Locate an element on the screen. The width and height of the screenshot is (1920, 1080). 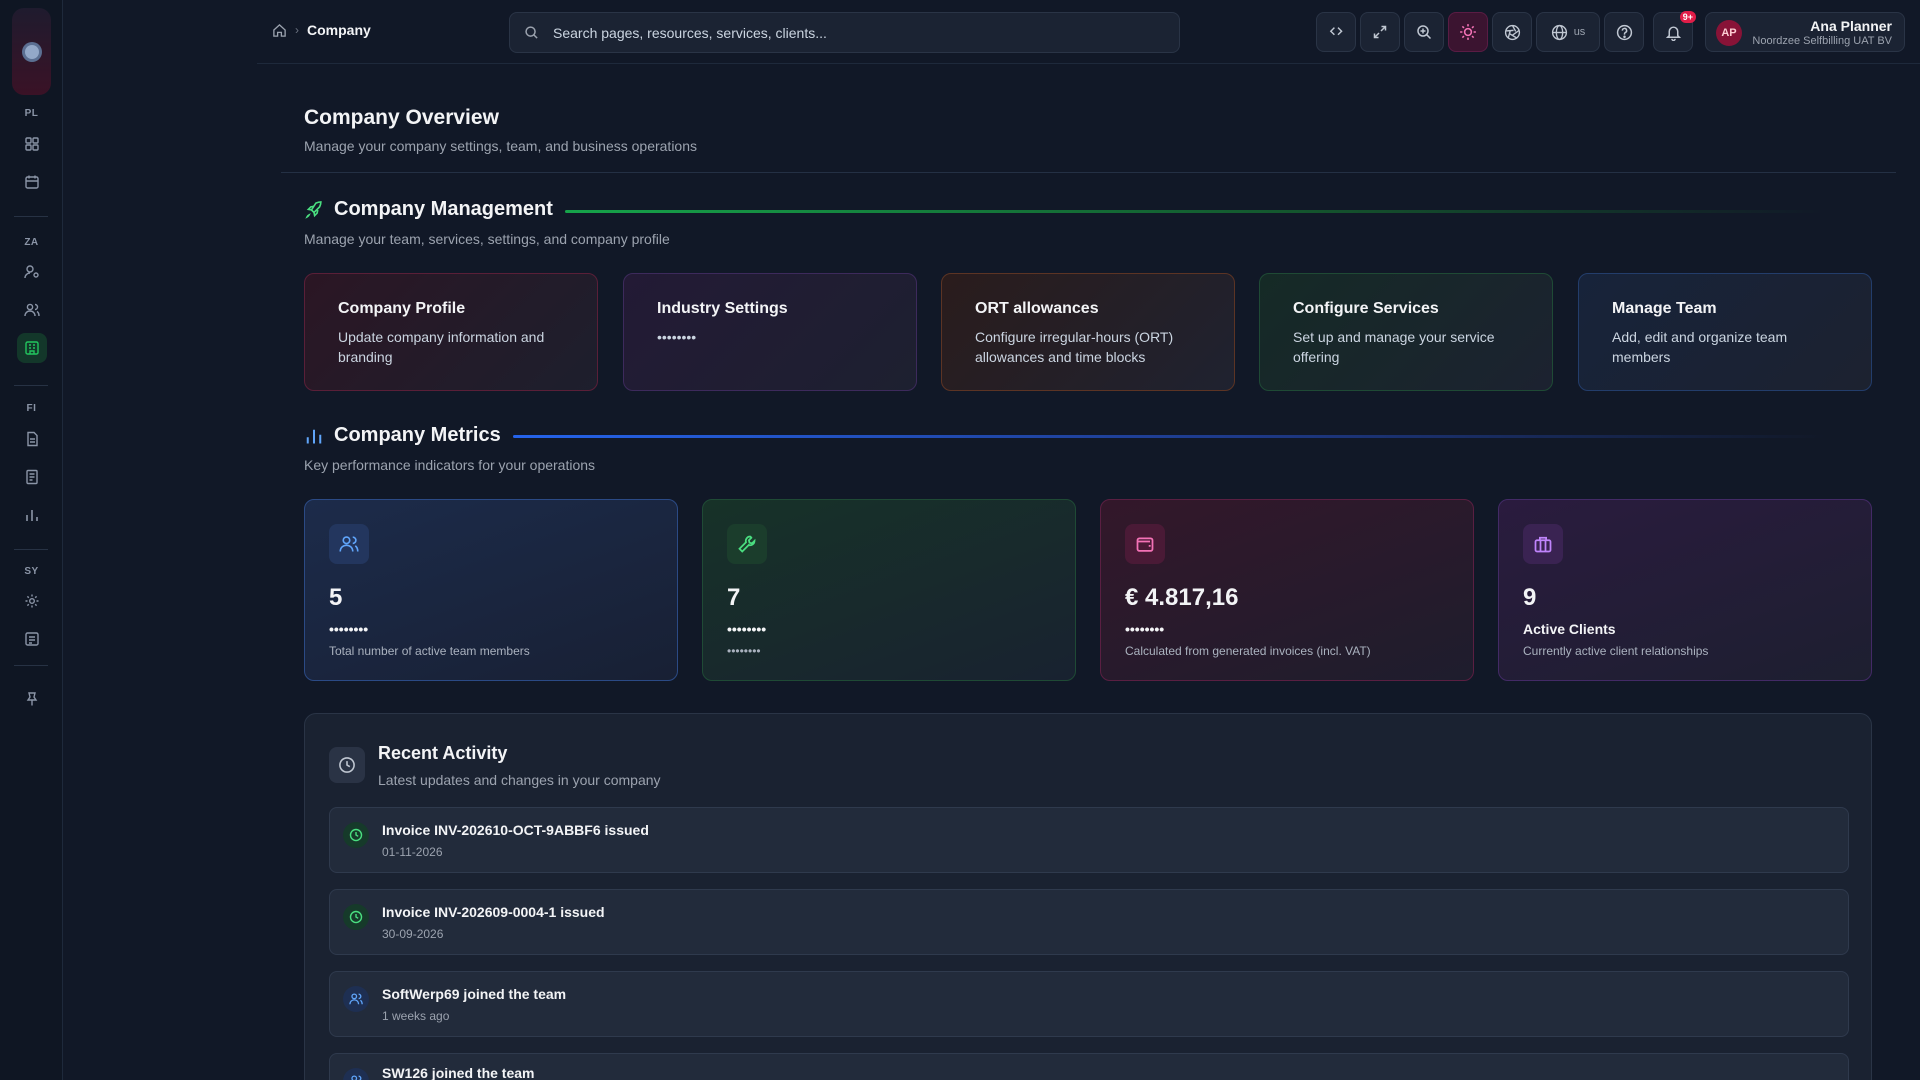
zoom-in-icon is located at coordinates (1424, 32).